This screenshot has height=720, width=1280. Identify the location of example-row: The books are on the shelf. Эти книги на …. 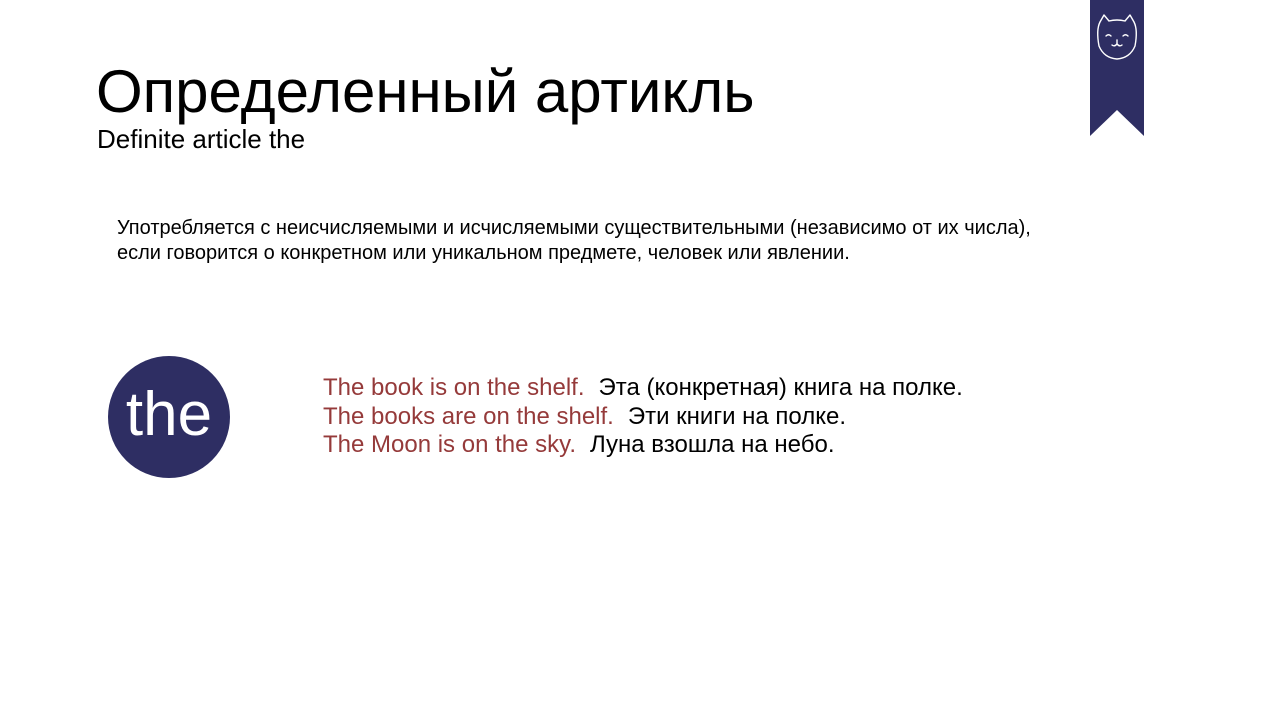
(643, 417).